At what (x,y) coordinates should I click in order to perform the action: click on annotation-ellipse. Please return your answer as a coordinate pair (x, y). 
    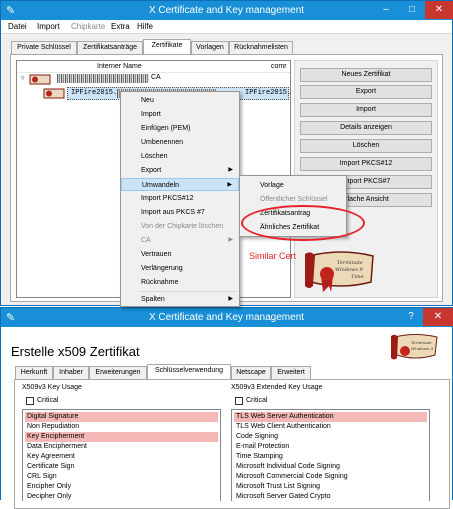
    Looking at the image, I should click on (303, 223).